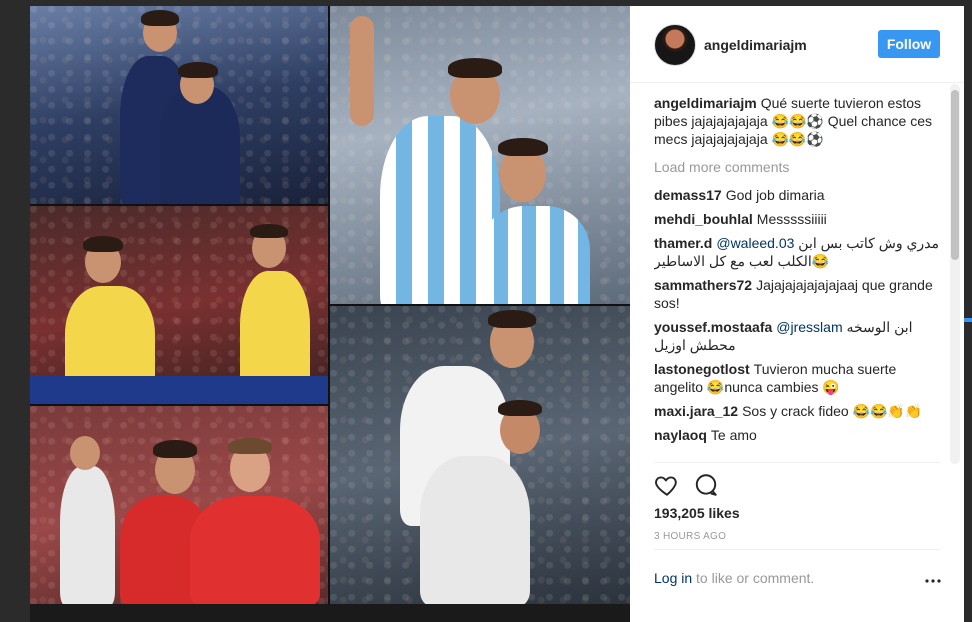 This screenshot has height=622, width=972. I want to click on photo-man-utd, so click(179, 505).